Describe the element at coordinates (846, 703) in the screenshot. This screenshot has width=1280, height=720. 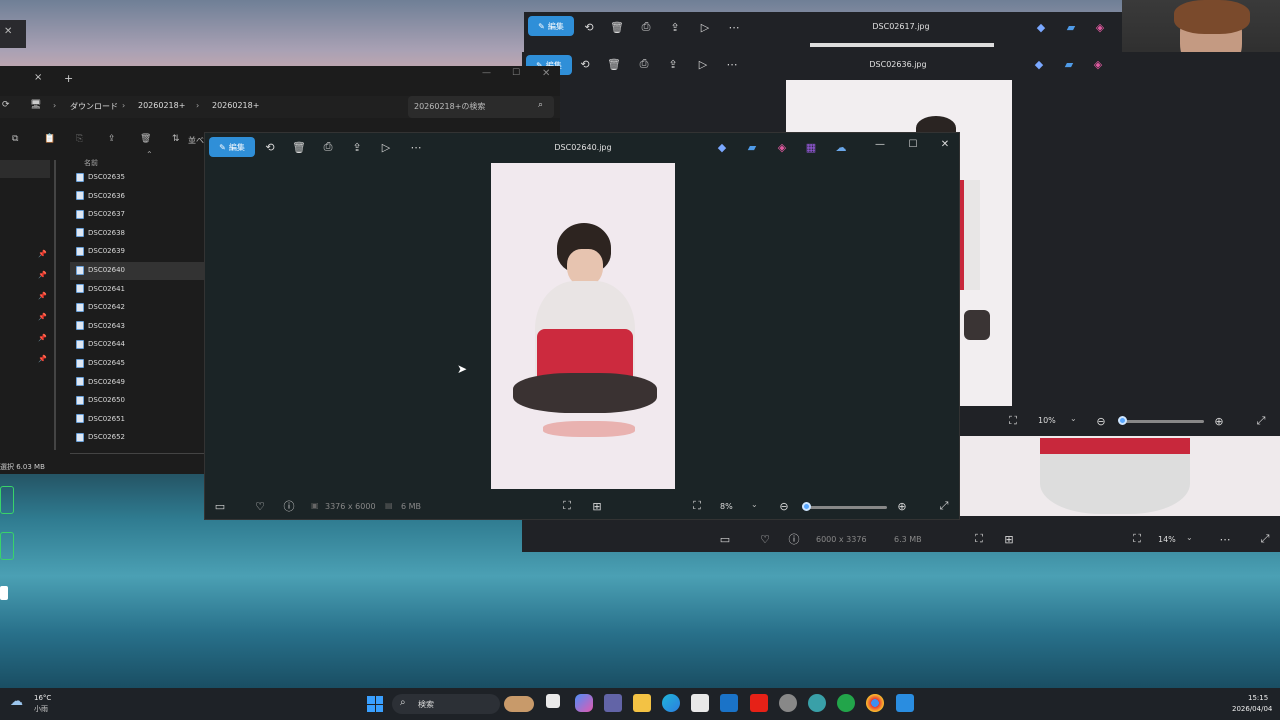
I see `xbox-icon` at that location.